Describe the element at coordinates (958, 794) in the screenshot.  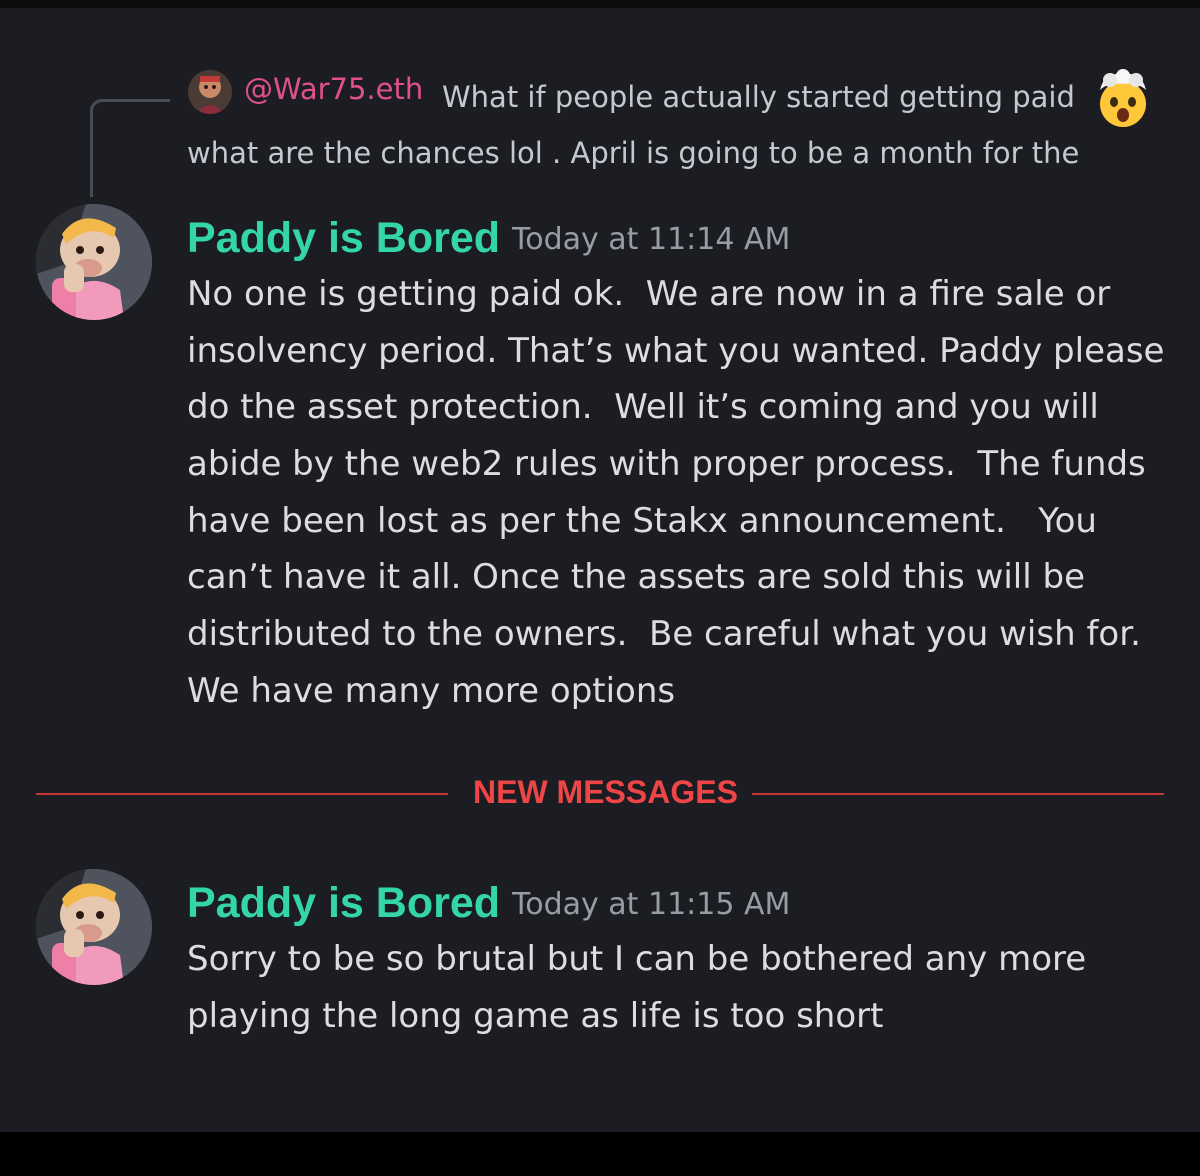
I see `new-messages-divider-right` at that location.